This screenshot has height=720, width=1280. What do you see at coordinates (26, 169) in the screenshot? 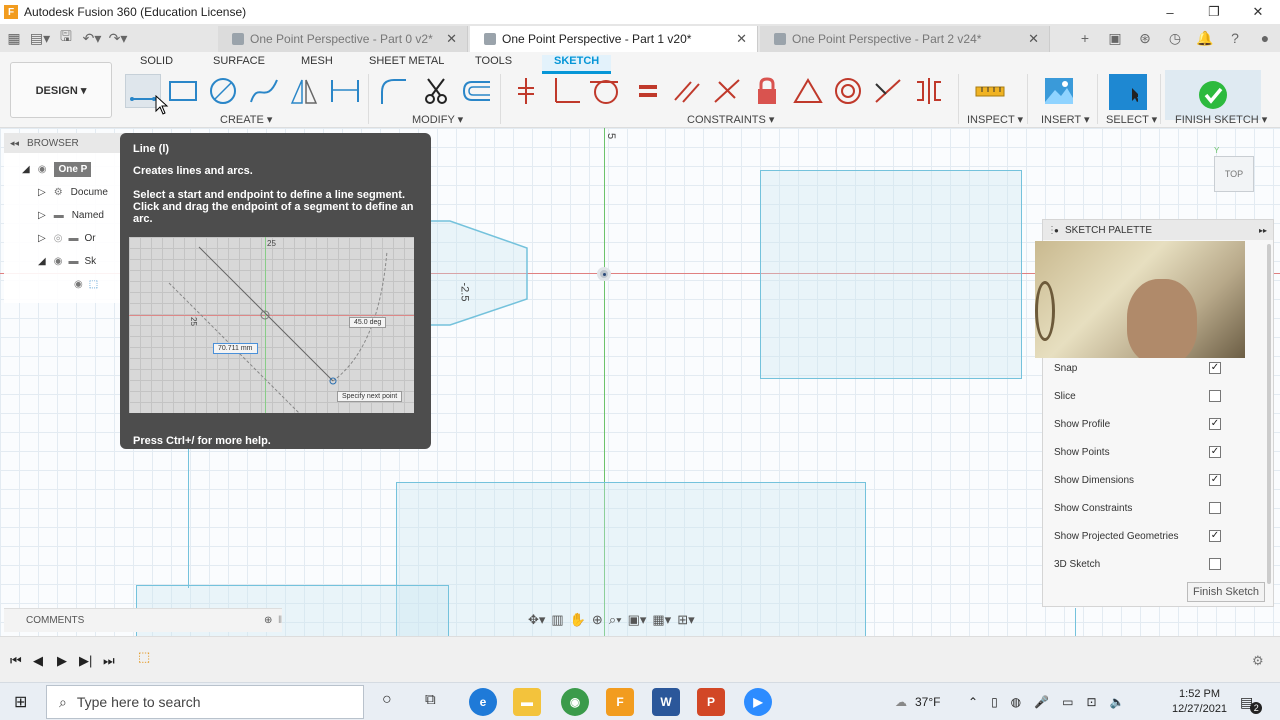
I see `collapse-triangle-icon: ◢` at bounding box center [26, 169].